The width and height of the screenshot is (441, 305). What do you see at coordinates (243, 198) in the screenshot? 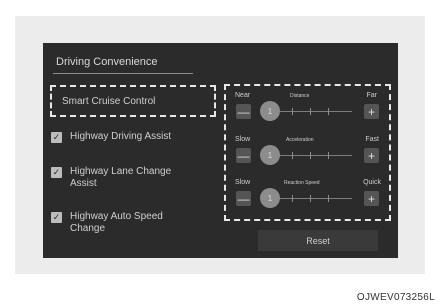
I see `reaction-speed-decrease-button: —` at bounding box center [243, 198].